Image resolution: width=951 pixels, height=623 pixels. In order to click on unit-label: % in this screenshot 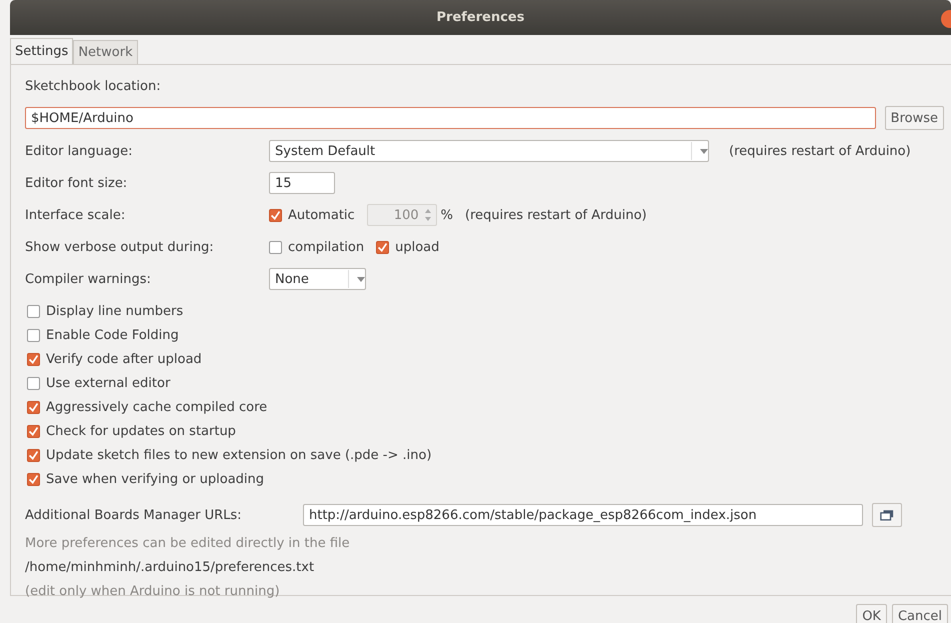, I will do `click(447, 215)`.